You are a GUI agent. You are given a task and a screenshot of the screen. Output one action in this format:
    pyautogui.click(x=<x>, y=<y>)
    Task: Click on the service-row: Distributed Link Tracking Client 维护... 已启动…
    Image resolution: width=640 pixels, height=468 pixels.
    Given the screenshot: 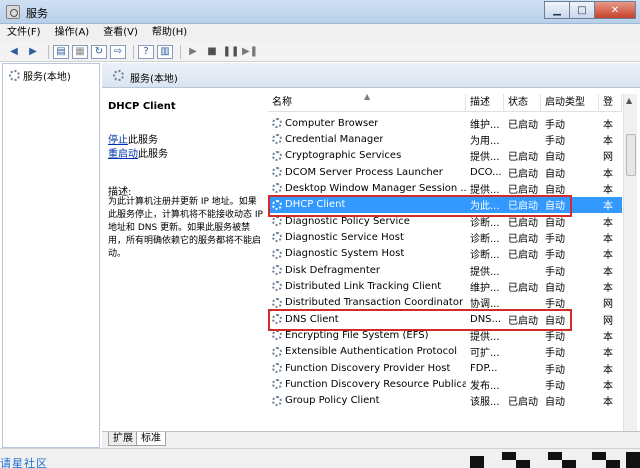 What is the action you would take?
    pyautogui.click(x=445, y=286)
    